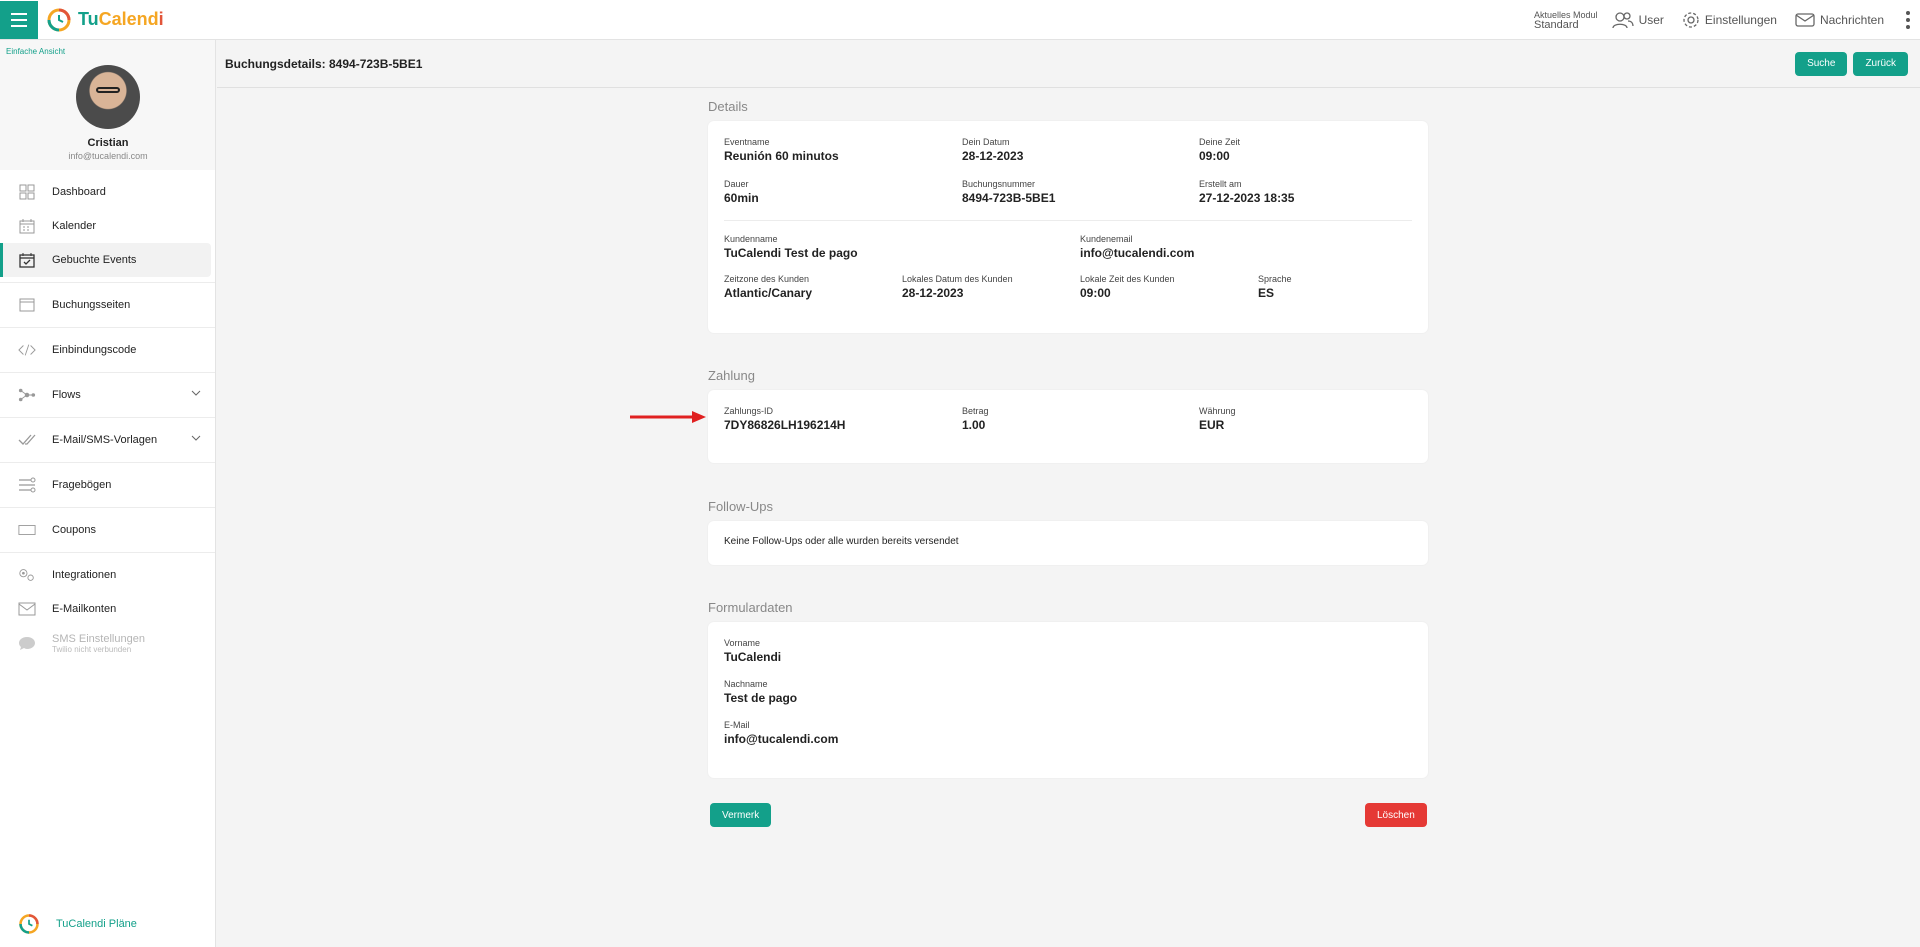 Image resolution: width=1920 pixels, height=947 pixels. What do you see at coordinates (767, 279) in the screenshot?
I see `field-label: Zeitzone des Kunden` at bounding box center [767, 279].